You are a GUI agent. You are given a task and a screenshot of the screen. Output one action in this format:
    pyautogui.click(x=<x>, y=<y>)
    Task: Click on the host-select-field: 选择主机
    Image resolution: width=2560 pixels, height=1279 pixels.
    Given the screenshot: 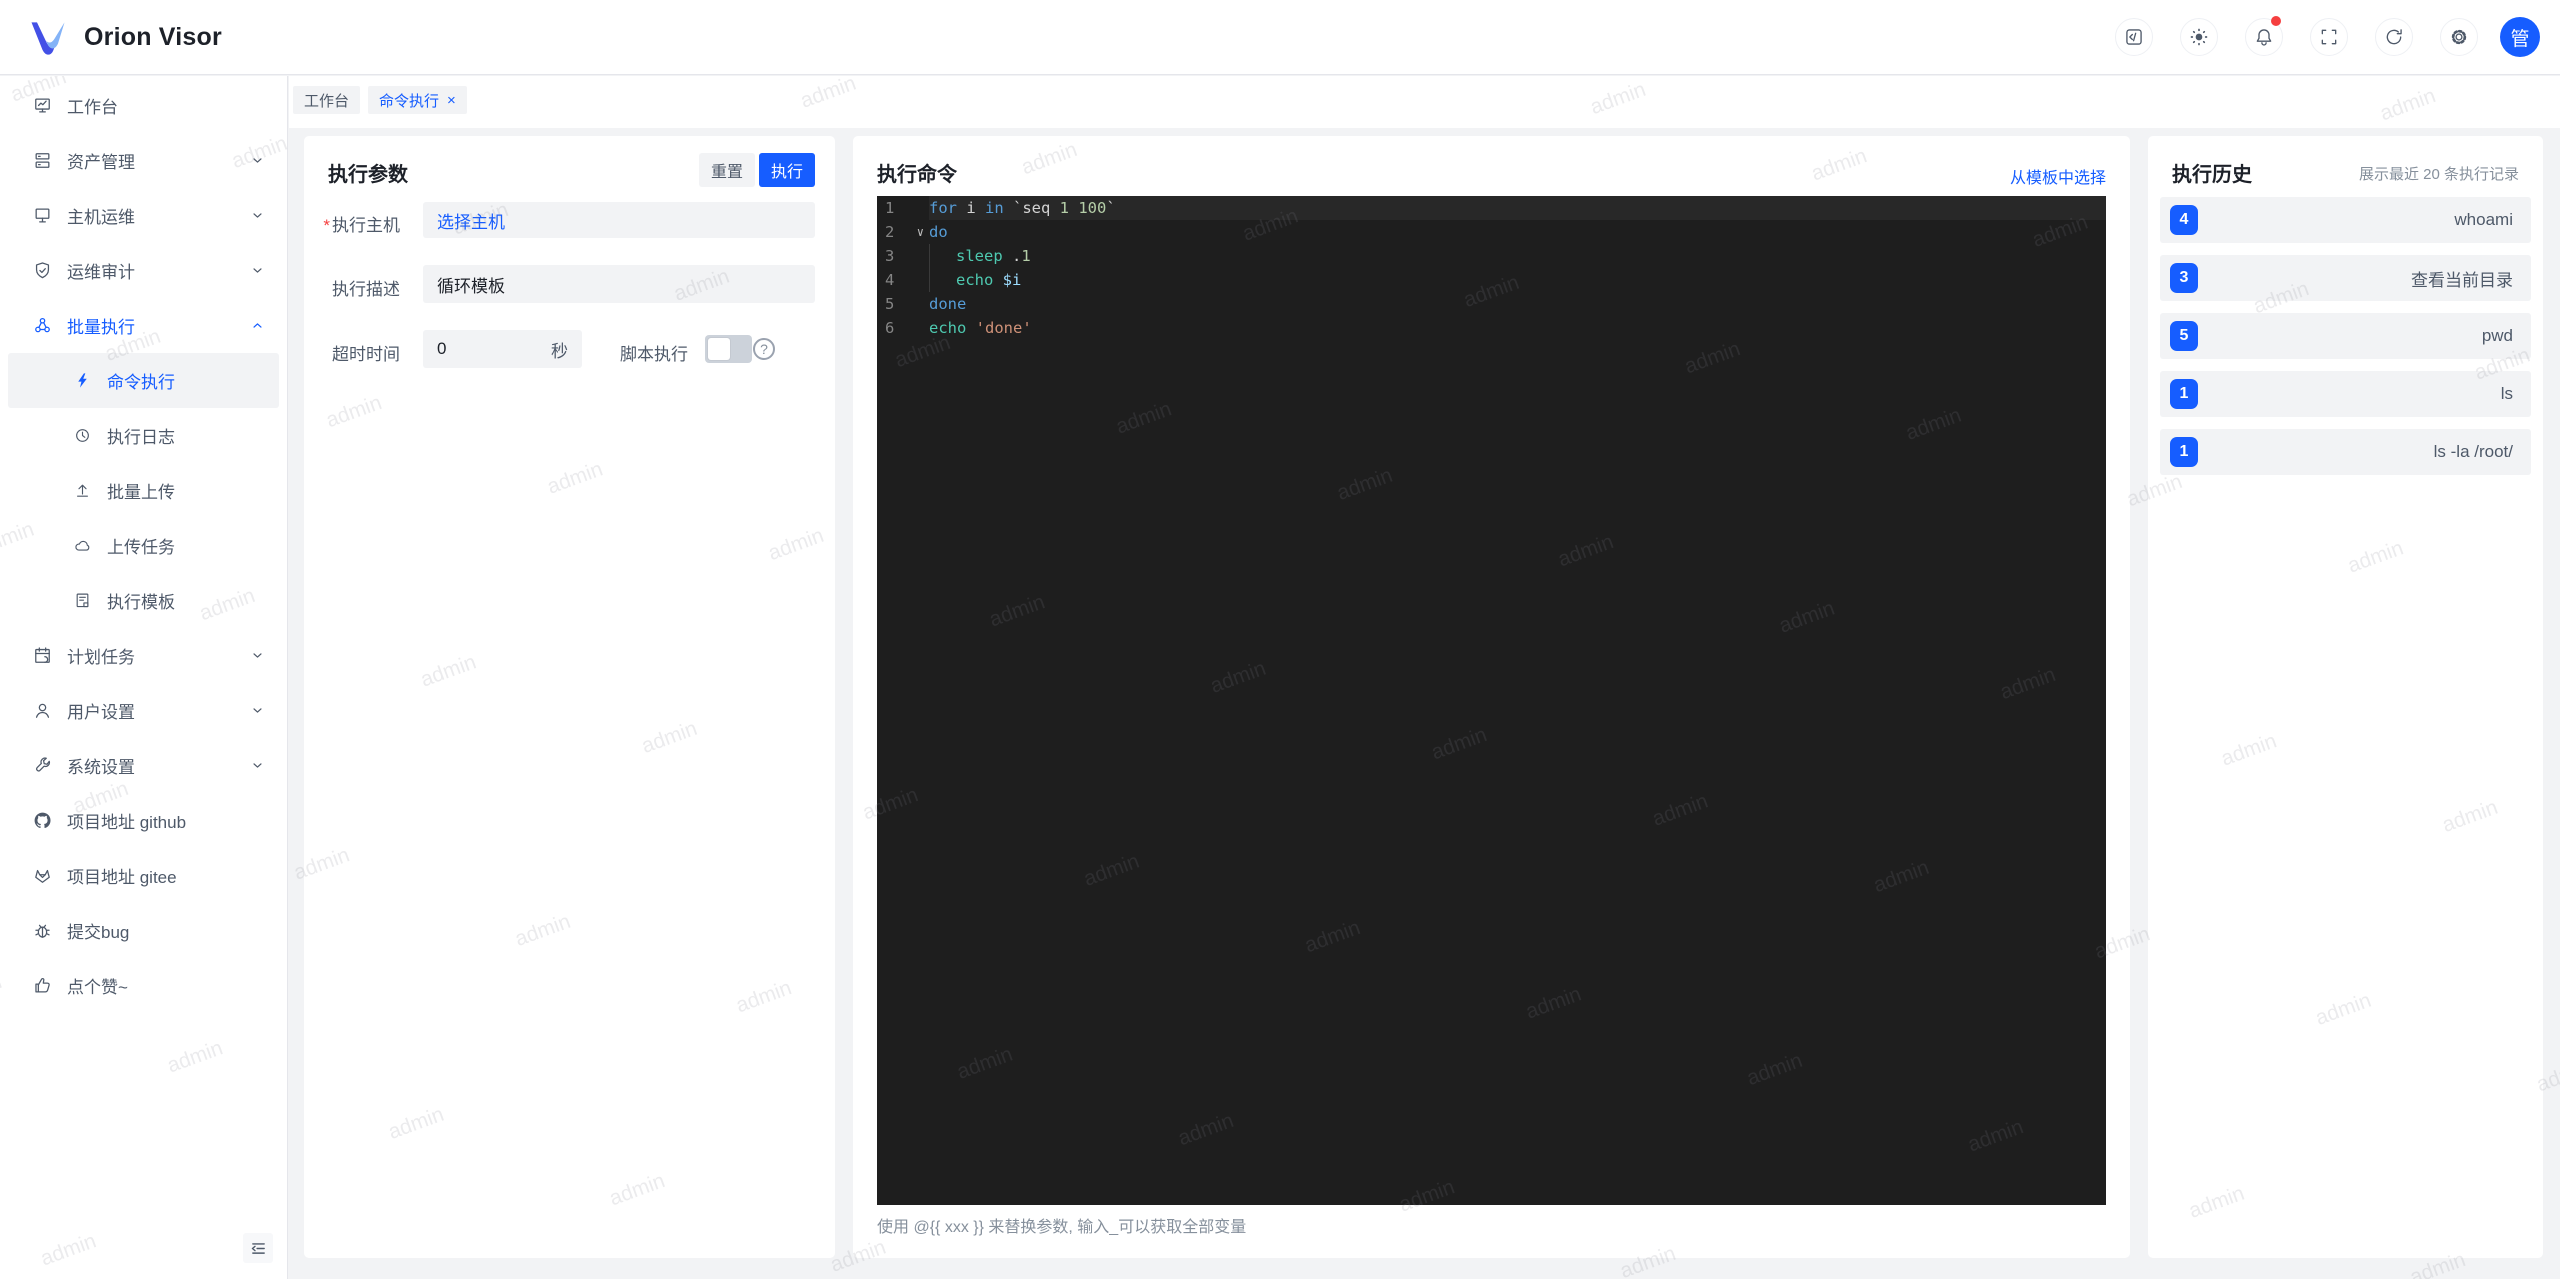 What is the action you would take?
    pyautogui.click(x=619, y=220)
    